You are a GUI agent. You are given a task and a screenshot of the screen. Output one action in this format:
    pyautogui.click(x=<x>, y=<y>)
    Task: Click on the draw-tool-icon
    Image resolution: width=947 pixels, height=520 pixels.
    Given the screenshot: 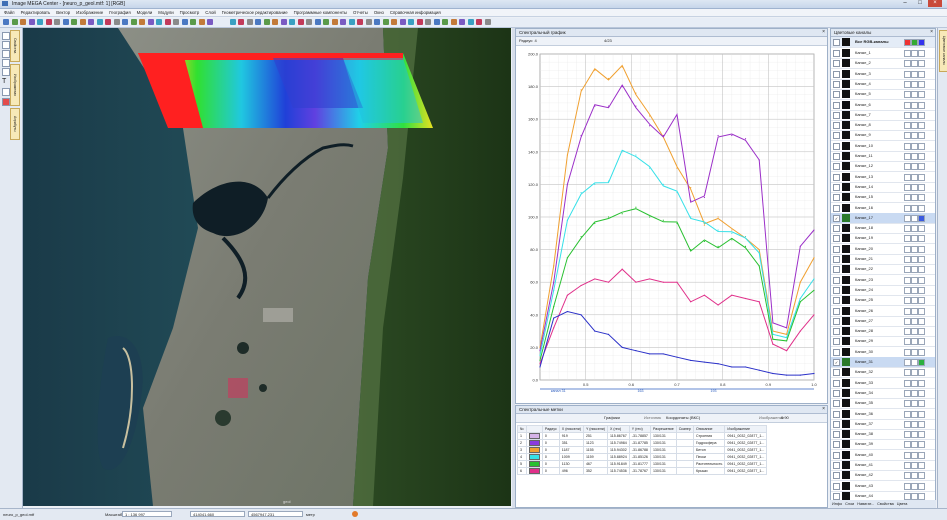 What is the action you would take?
    pyautogui.click(x=6, y=63)
    